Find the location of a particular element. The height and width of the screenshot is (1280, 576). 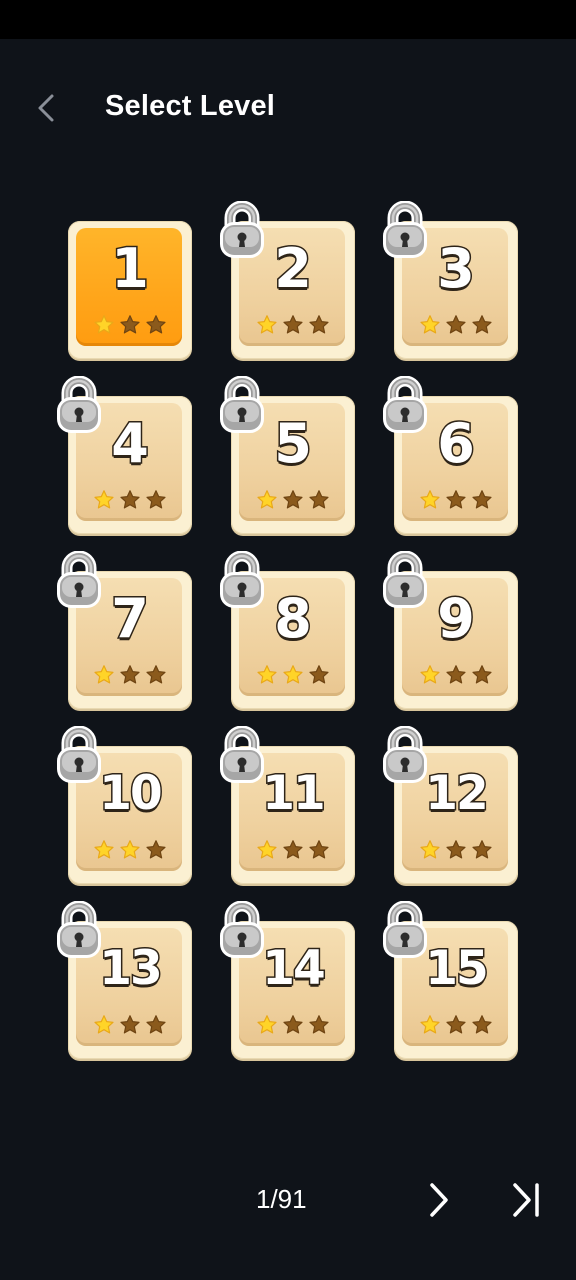

level-tile-7: 7 is located at coordinates (124, 631).